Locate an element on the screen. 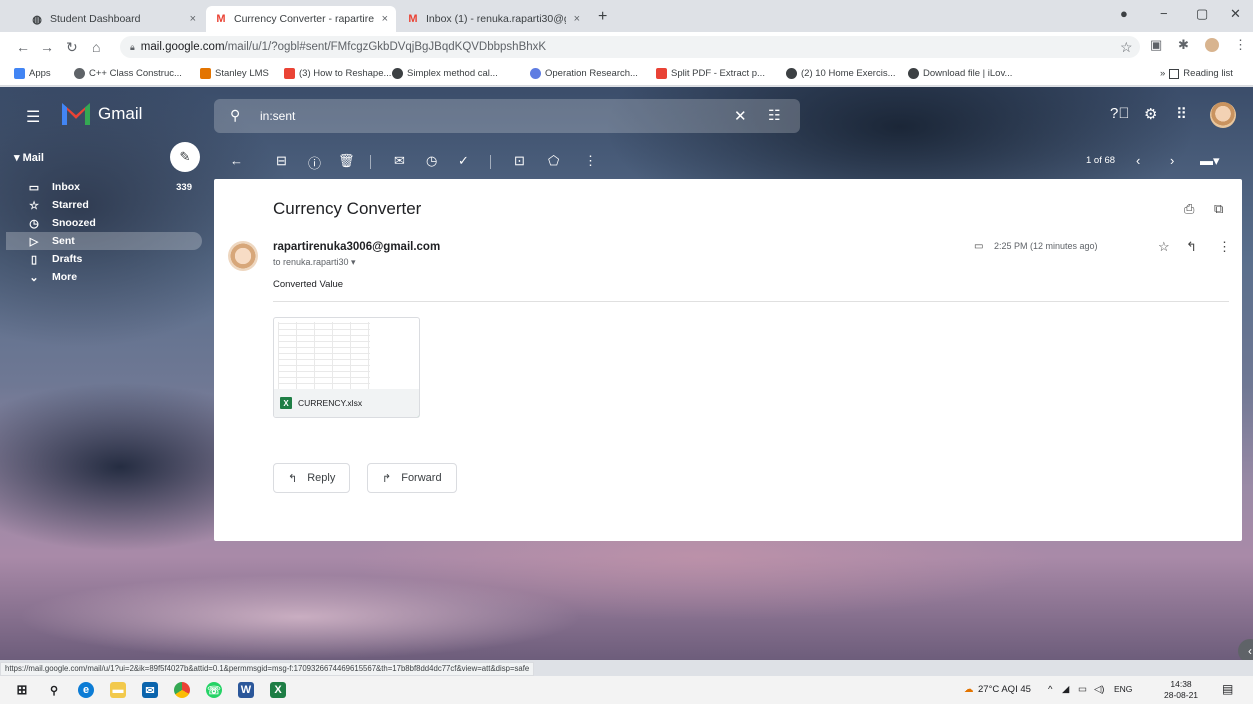  move-to-icon: ⊡ is located at coordinates (519, 161).